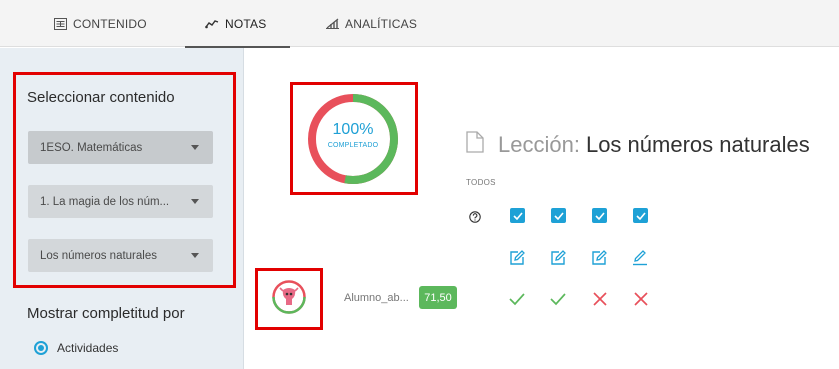 Image resolution: width=839 pixels, height=369 pixels. Describe the element at coordinates (88, 348) in the screenshot. I see `radio-actividades-label: Actividades` at that location.